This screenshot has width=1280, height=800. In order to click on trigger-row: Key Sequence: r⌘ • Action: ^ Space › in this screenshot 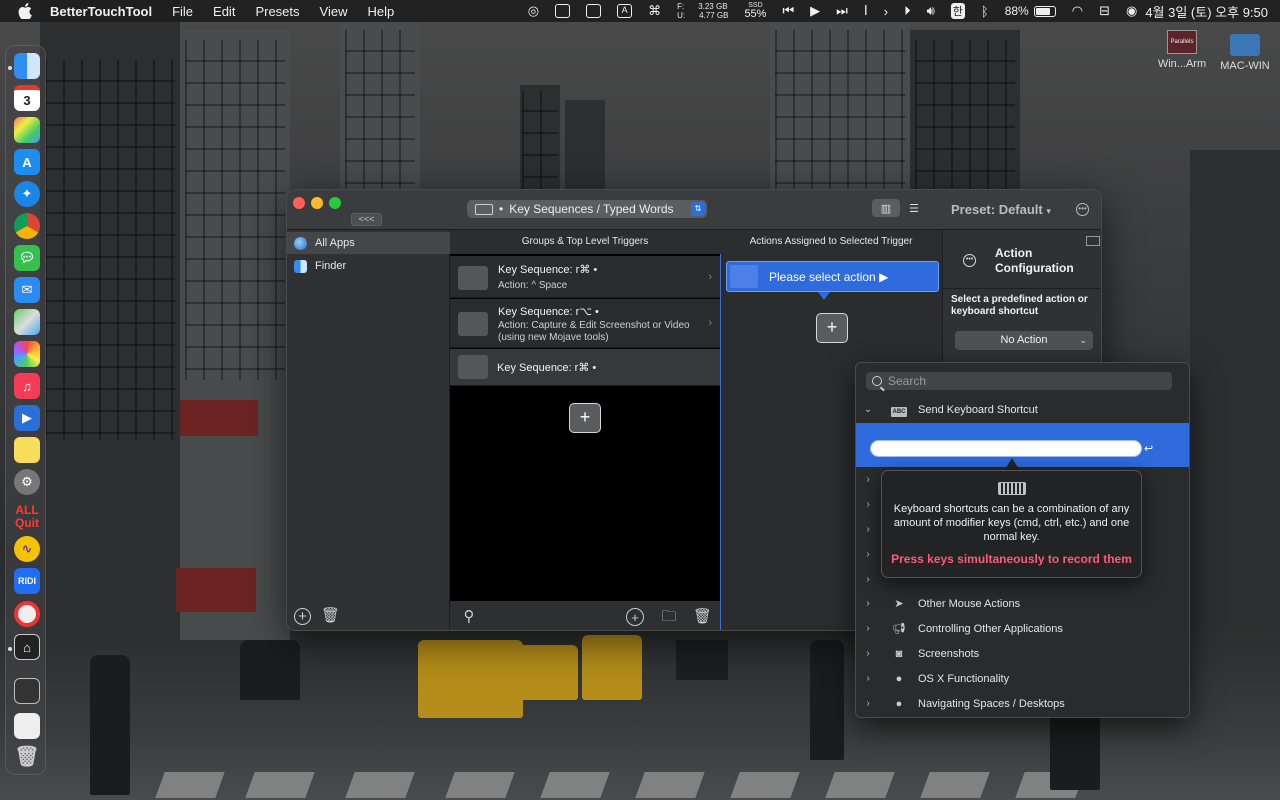, I will do `click(585, 277)`.